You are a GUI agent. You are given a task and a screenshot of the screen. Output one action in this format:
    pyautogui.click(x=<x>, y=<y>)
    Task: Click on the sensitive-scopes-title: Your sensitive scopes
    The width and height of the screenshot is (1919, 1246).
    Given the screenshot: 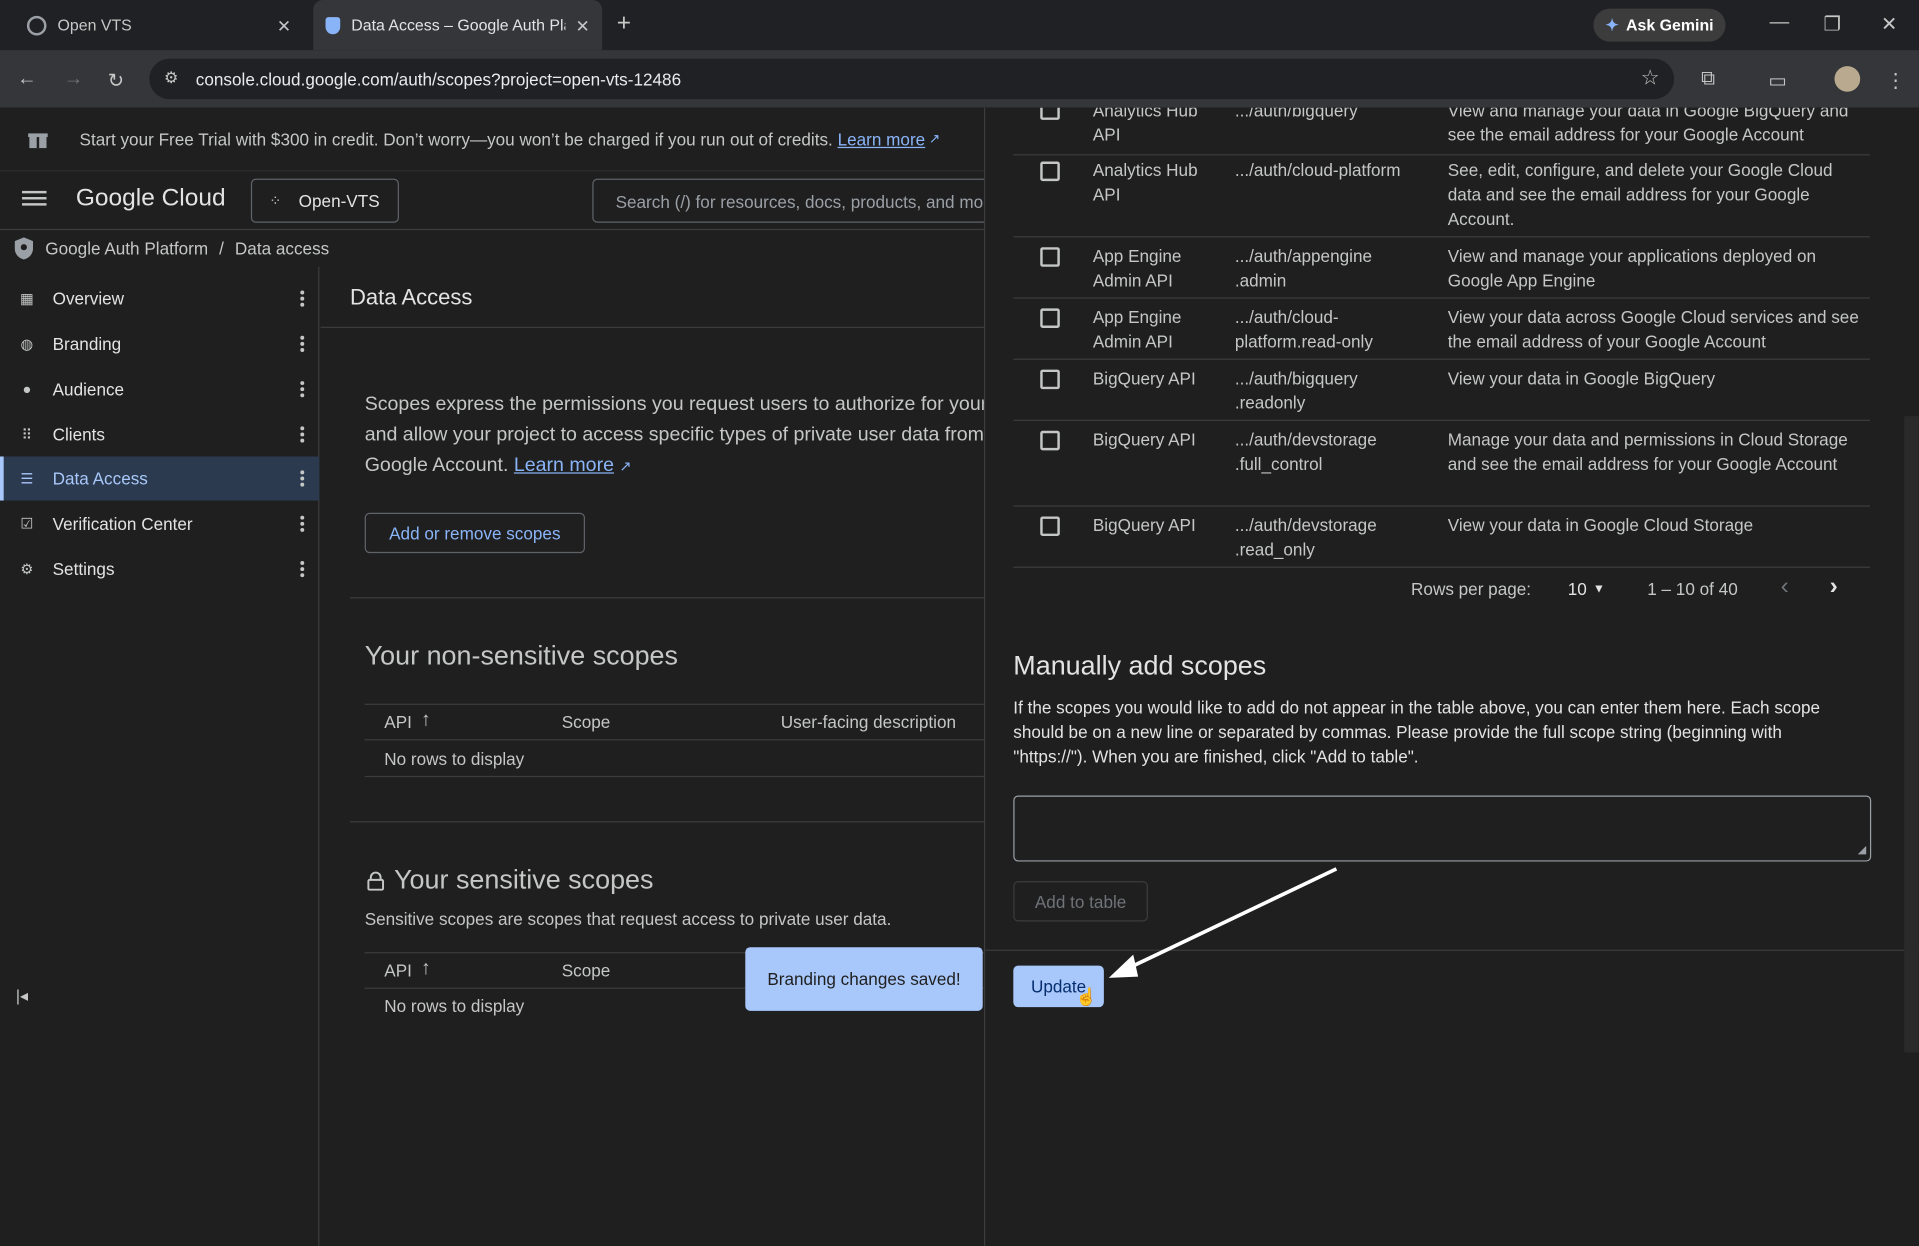 What is the action you would take?
    pyautogui.click(x=524, y=879)
    